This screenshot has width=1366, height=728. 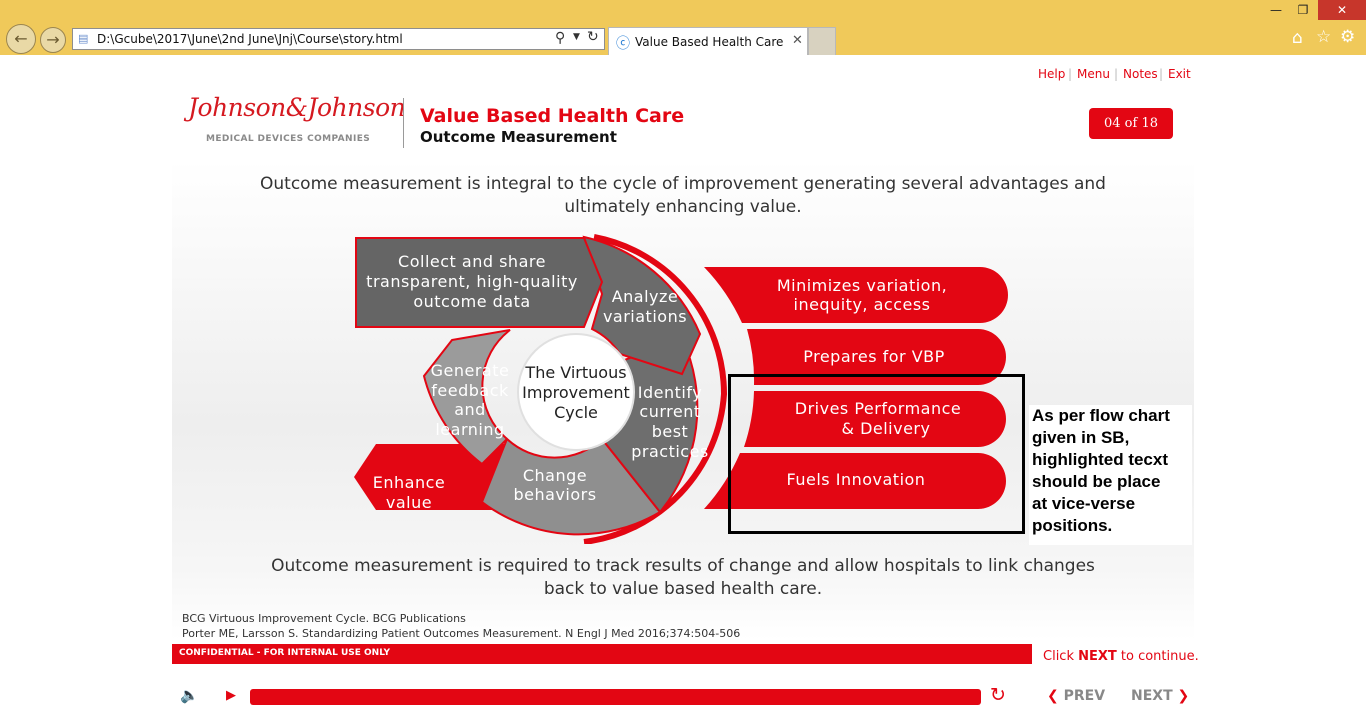 I want to click on collect-label-line: outcome data, so click(x=471, y=301).